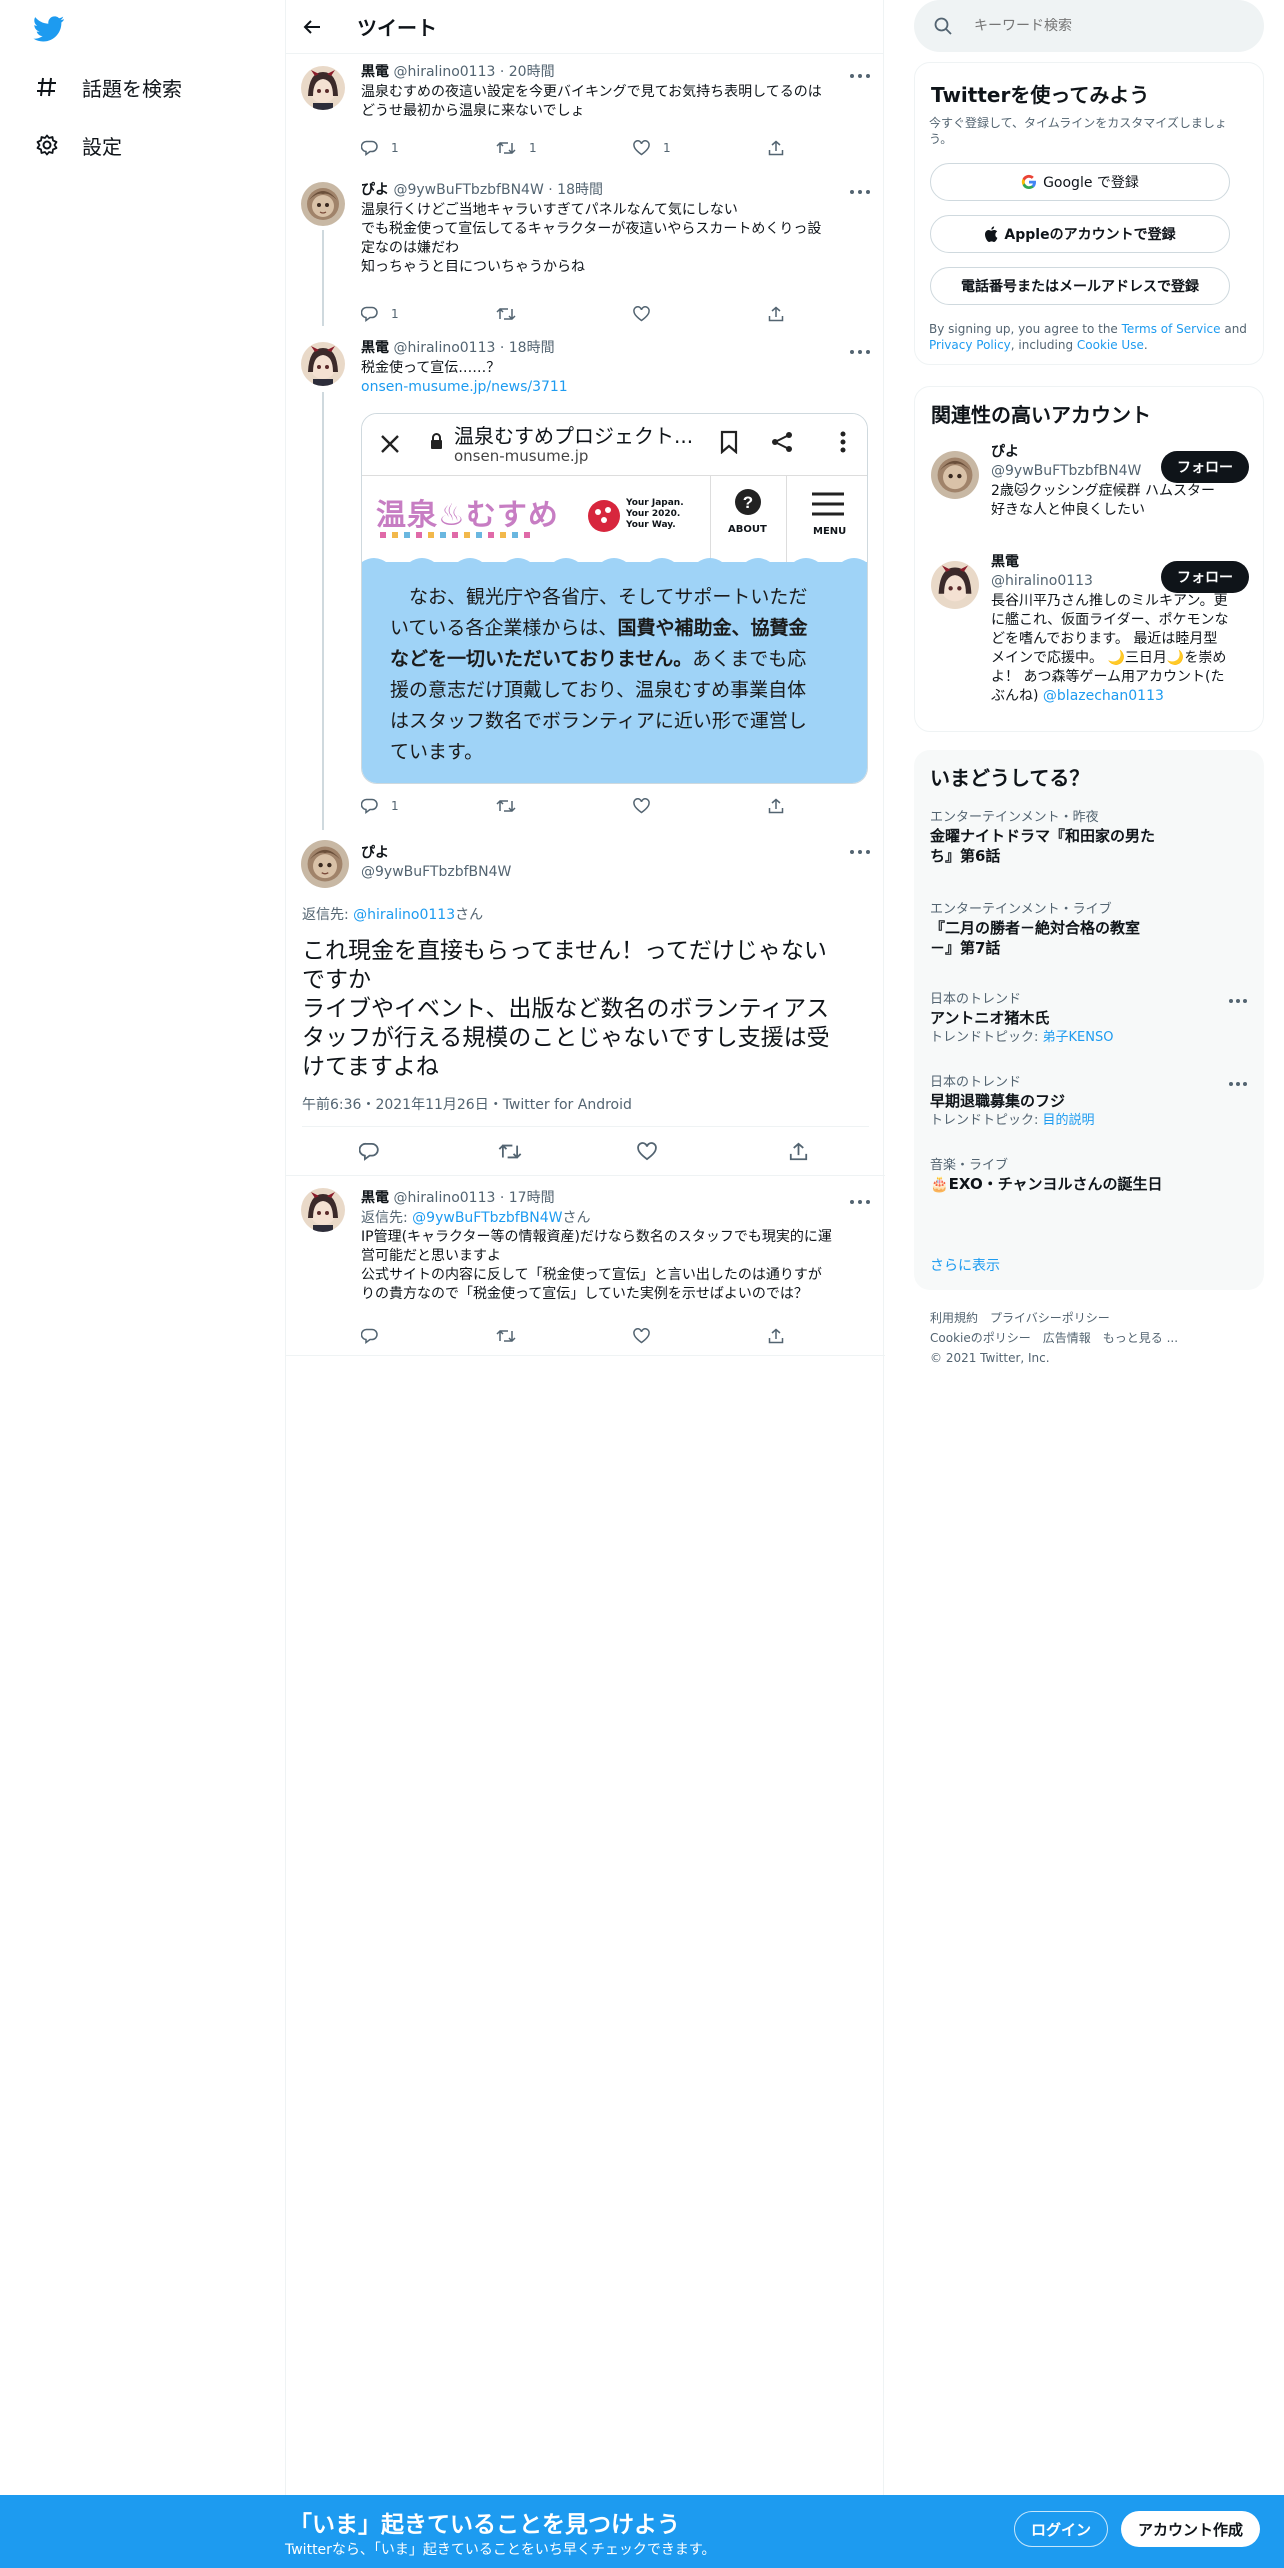 The width and height of the screenshot is (1284, 2568). I want to click on tweet-time: 20時間, so click(532, 72).